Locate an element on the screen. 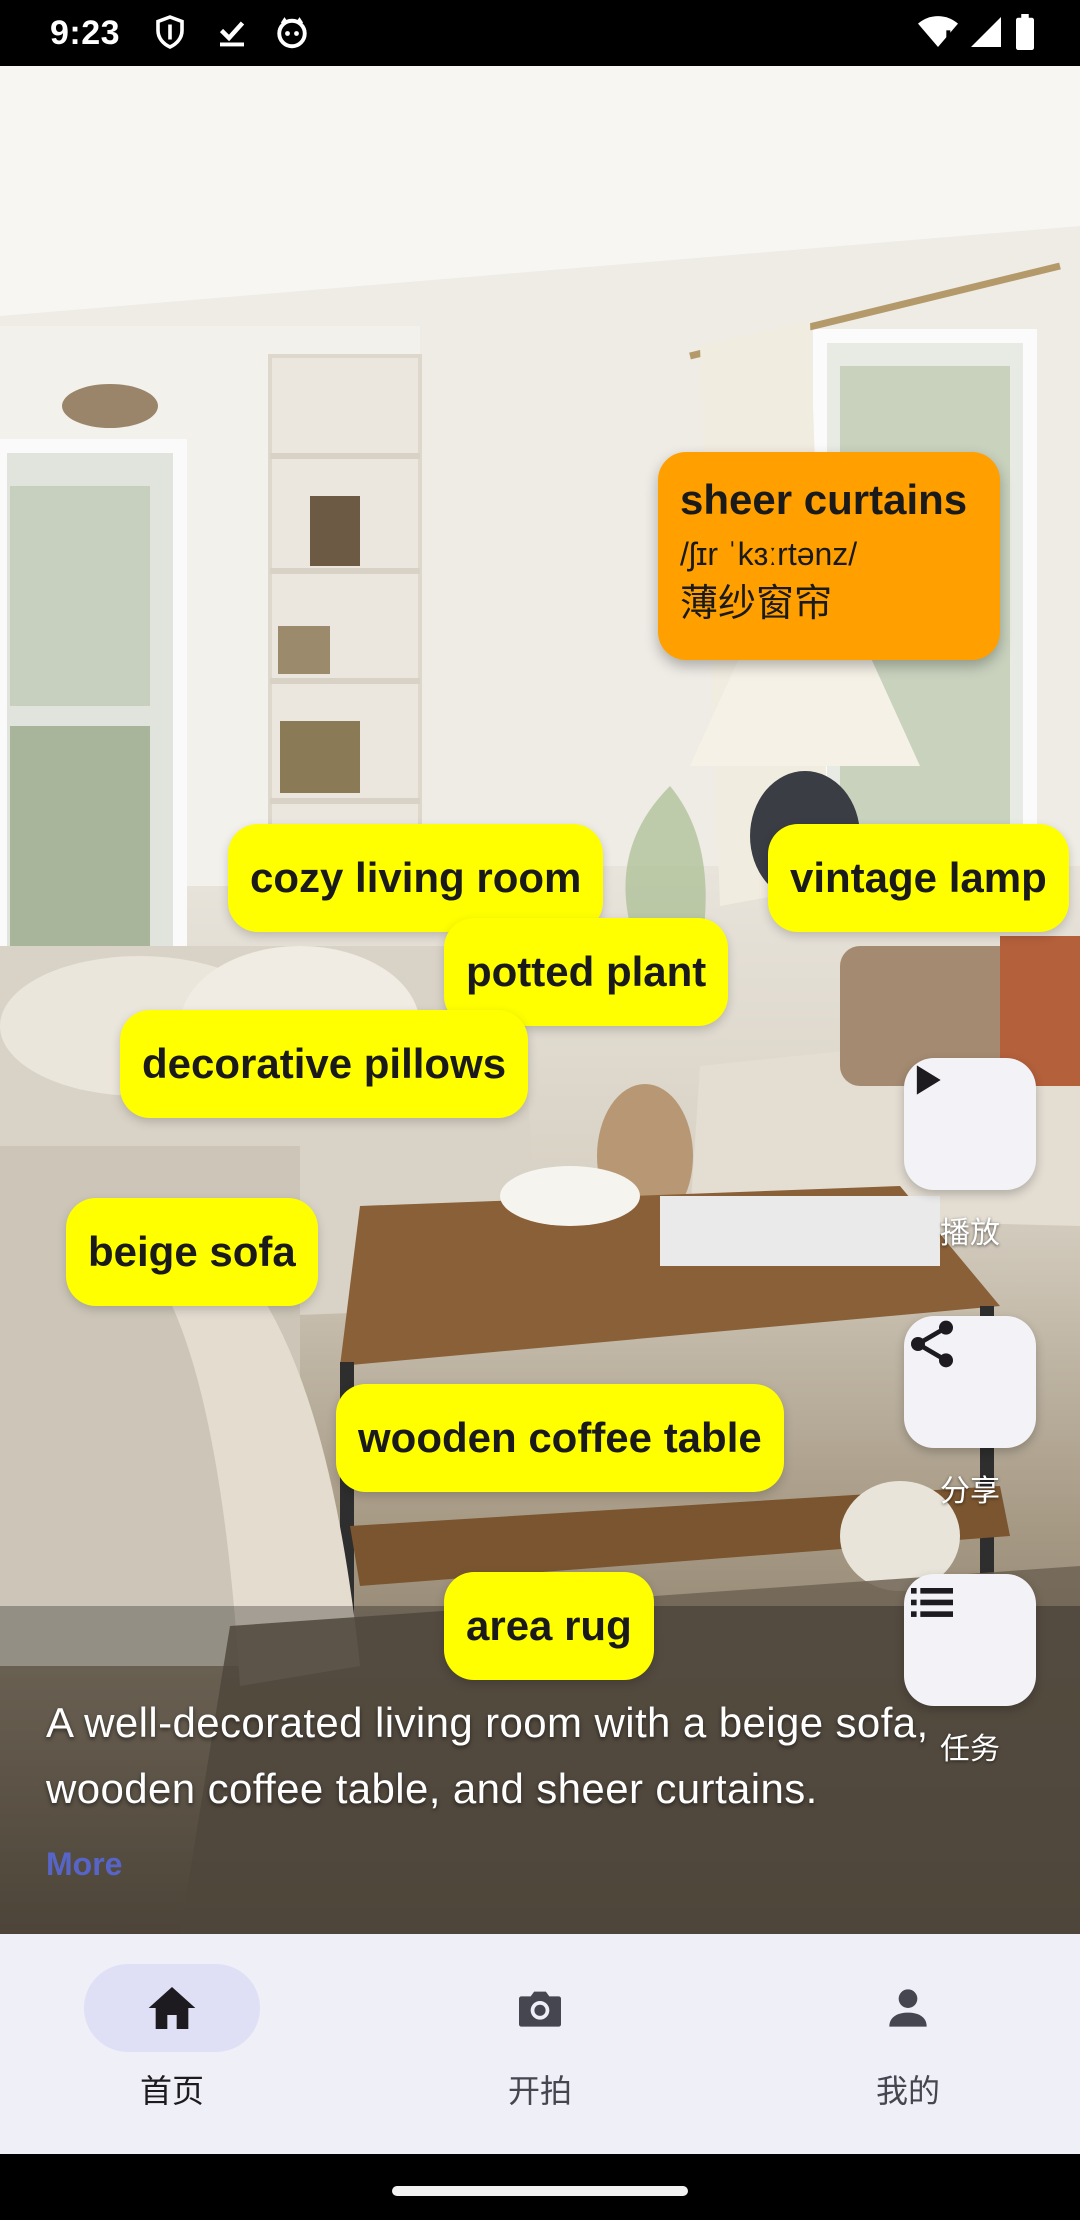 This screenshot has height=2220, width=1080. list-icon is located at coordinates (932, 1602).